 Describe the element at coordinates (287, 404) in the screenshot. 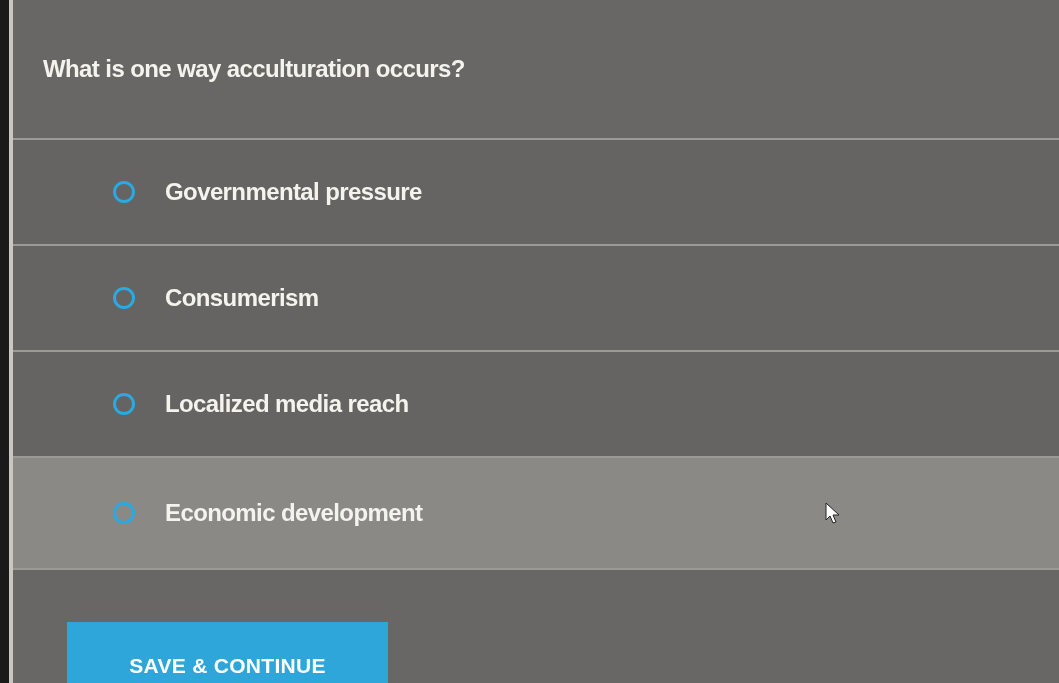

I see `option-label: Localized media reach` at that location.